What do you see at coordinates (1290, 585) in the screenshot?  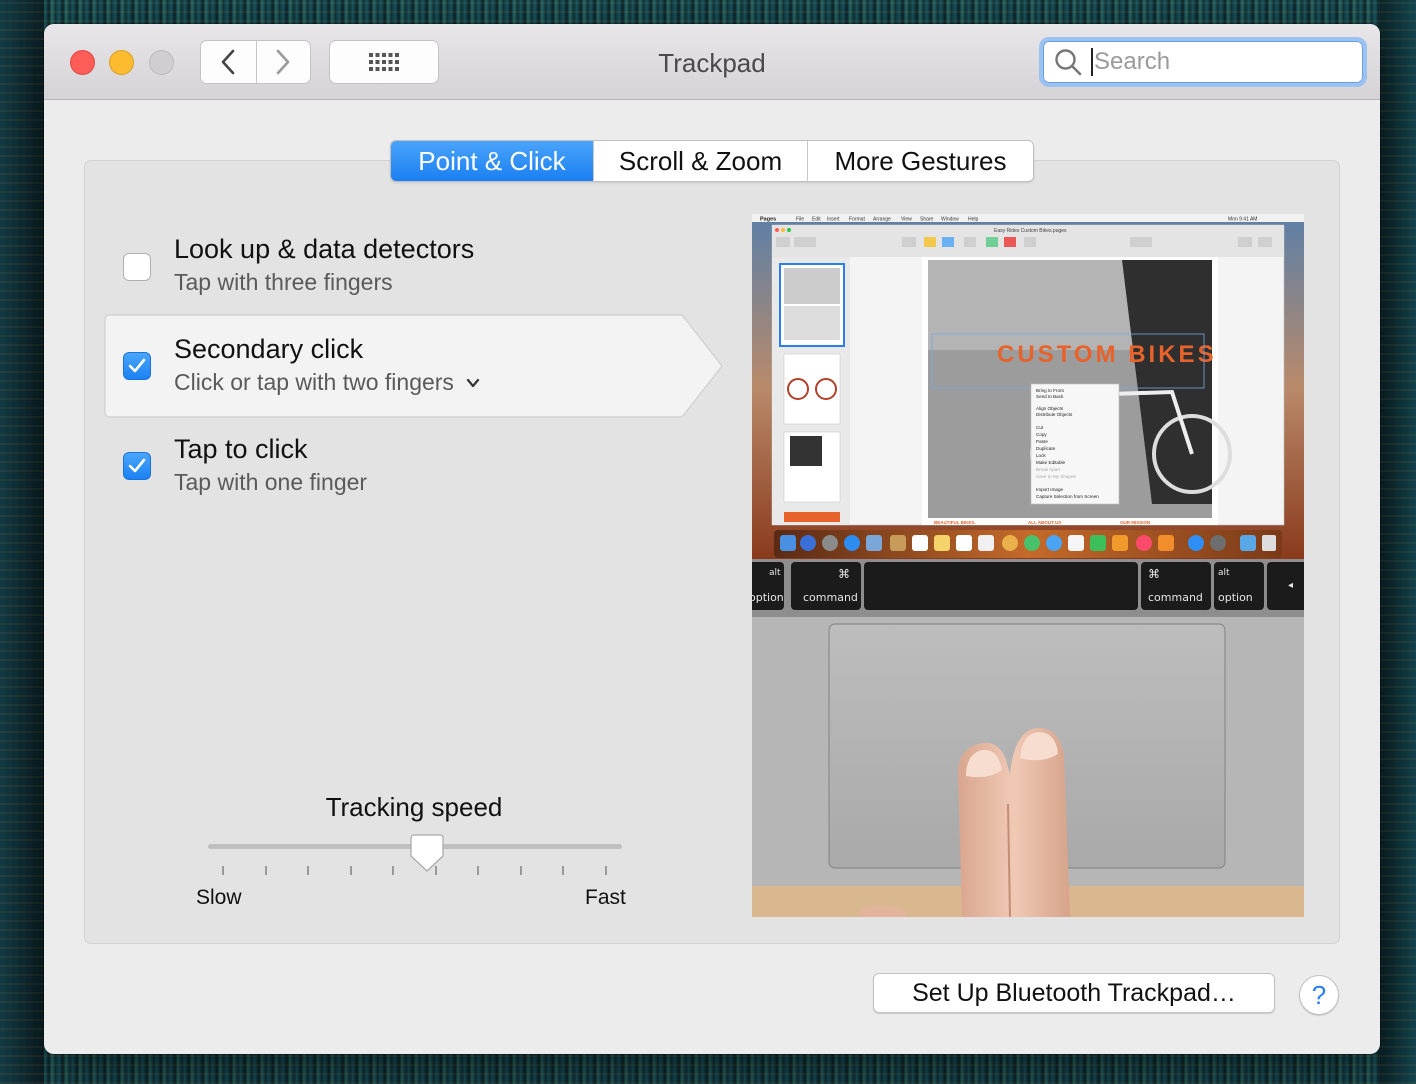 I see `key-label: ◂` at bounding box center [1290, 585].